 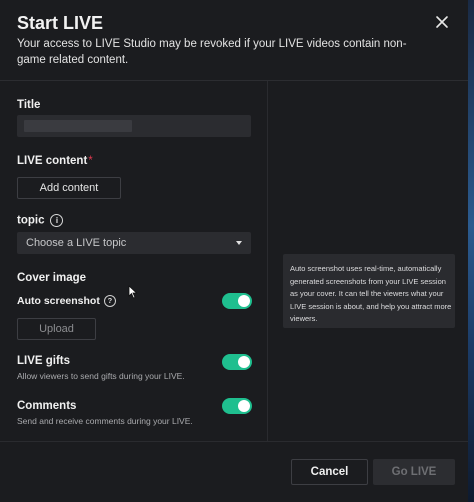 I want to click on add-content-button: Add content, so click(x=69, y=188).